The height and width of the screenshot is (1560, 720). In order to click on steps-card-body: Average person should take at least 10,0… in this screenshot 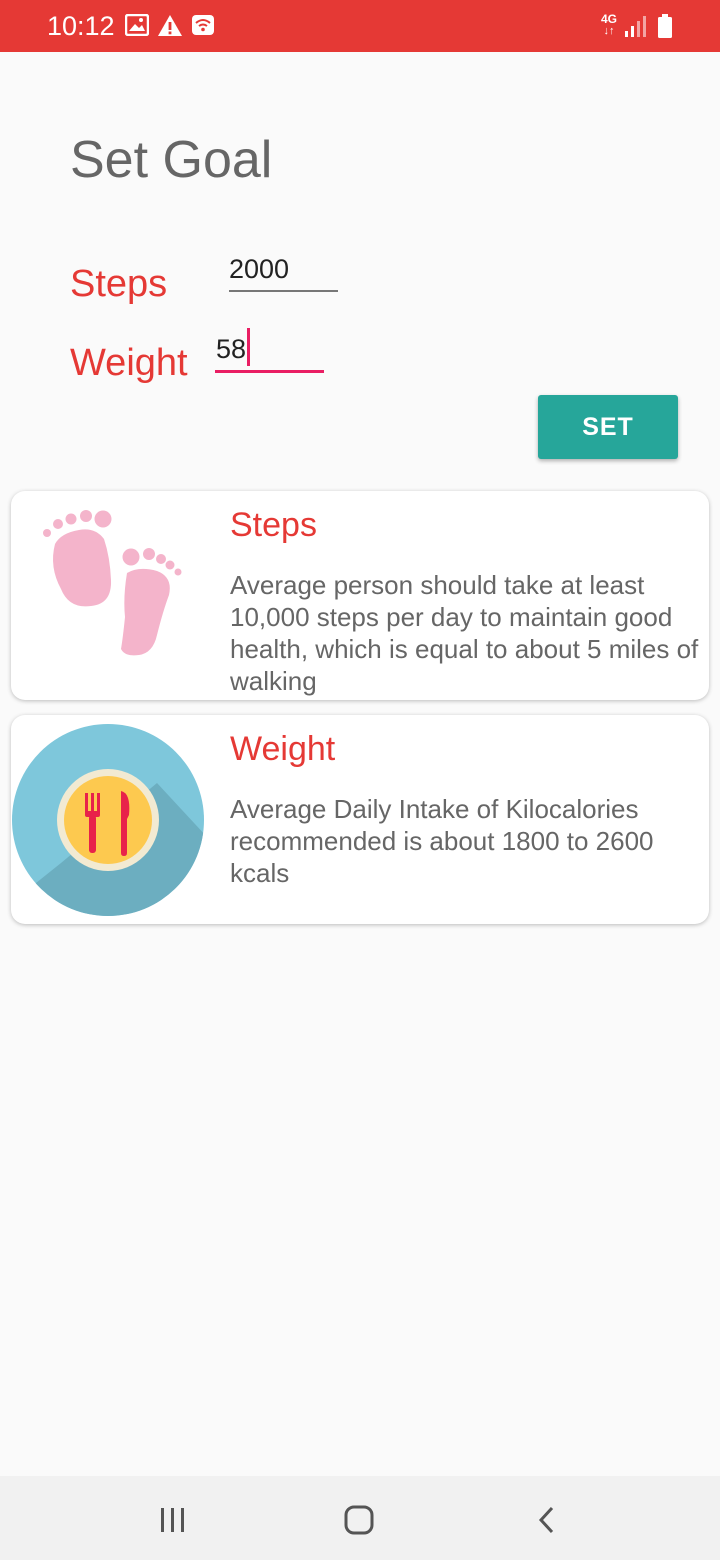, I will do `click(464, 633)`.